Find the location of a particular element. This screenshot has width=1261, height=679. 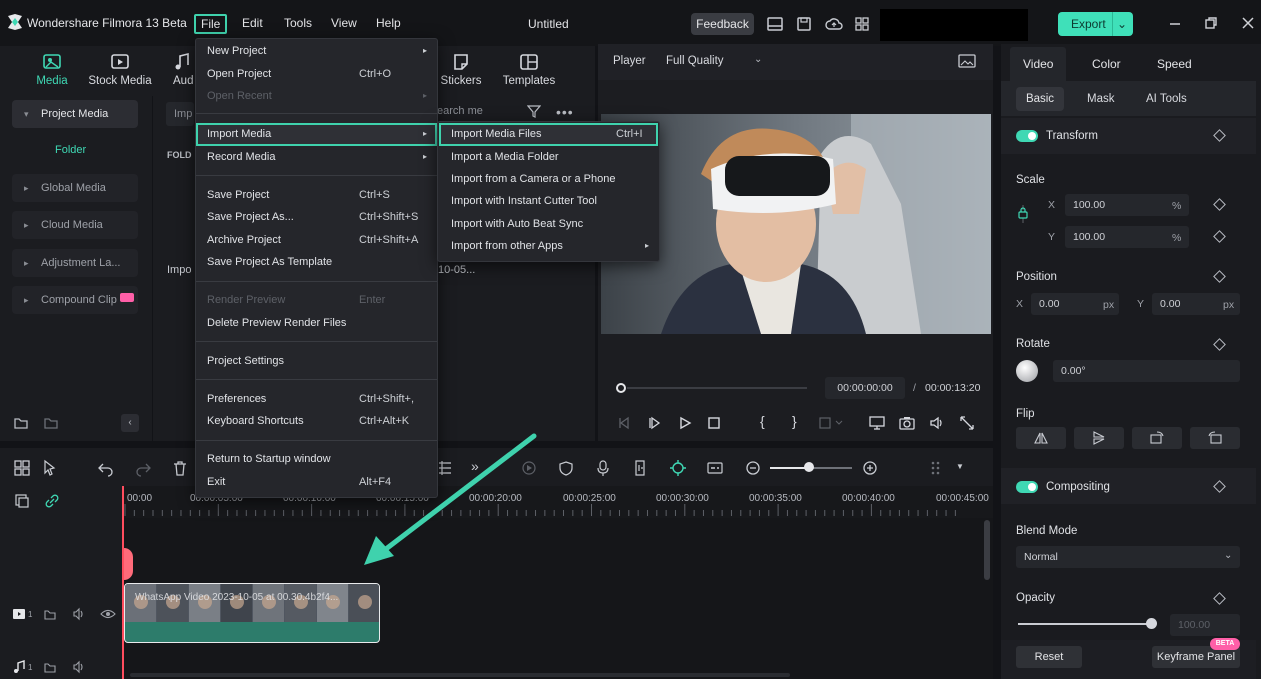

rotate-input: 0.00° is located at coordinates (1146, 371).